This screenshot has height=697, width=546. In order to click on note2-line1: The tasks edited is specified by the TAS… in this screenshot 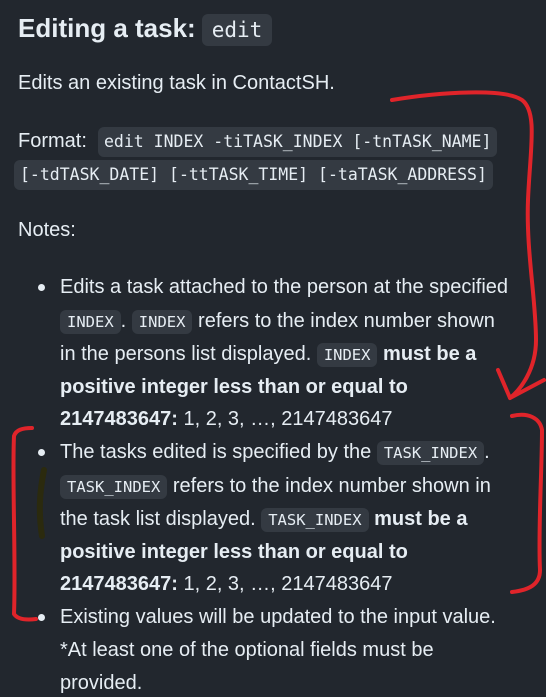, I will do `click(275, 453)`.